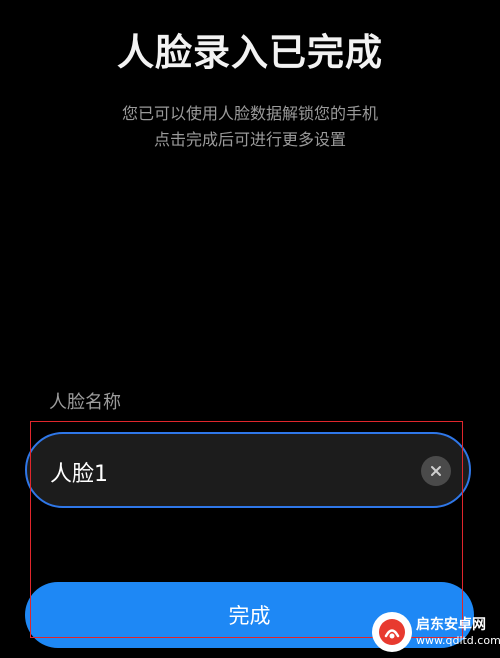  I want to click on subtitle-line-2: 点击完成后可进行更多设置, so click(249, 139).